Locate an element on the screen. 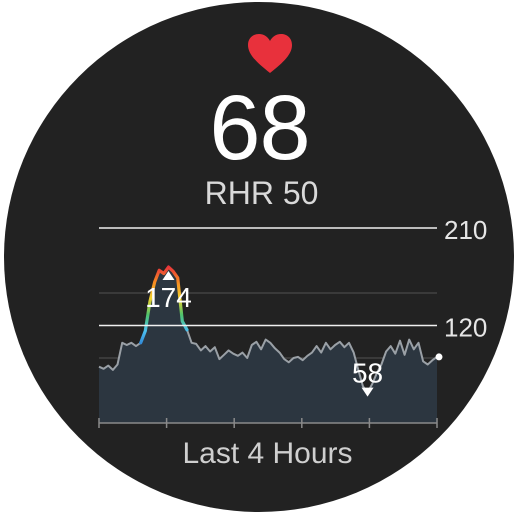 The height and width of the screenshot is (517, 519). y-tick-label: 210 is located at coordinates (465, 230).